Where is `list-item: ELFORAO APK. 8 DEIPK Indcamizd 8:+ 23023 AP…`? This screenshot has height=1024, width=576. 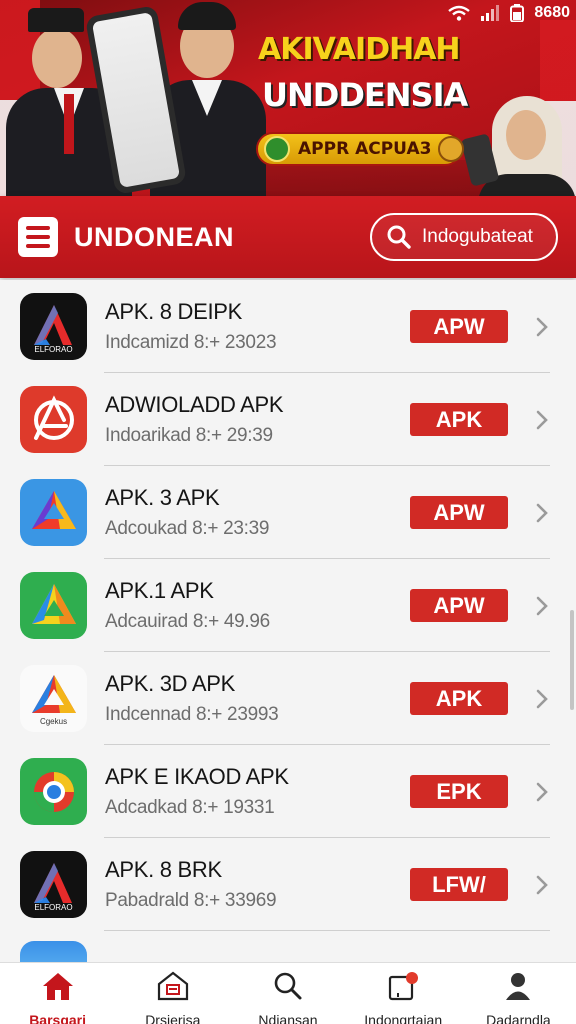 list-item: ELFORAO APK. 8 DEIPK Indcamizd 8:+ 23023 AP… is located at coordinates (288, 326).